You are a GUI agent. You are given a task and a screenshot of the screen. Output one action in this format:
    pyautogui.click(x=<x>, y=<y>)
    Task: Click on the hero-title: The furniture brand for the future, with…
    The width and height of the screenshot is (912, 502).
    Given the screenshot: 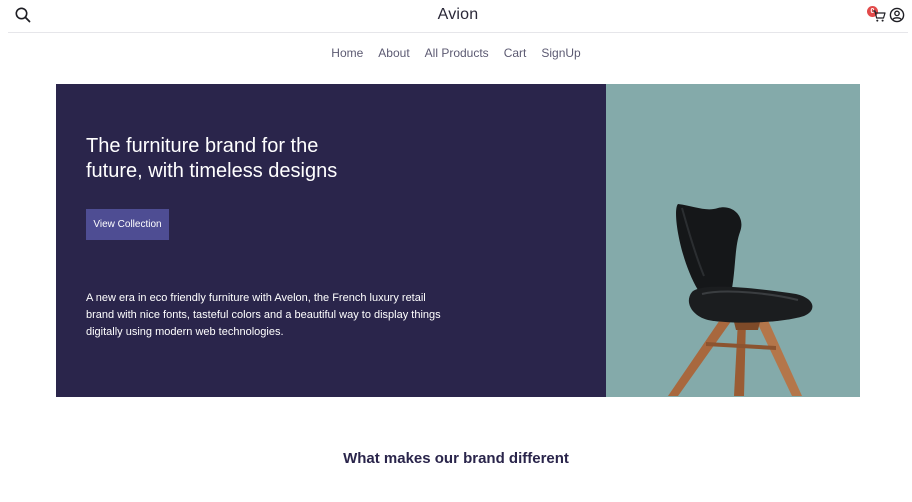 What is the action you would take?
    pyautogui.click(x=212, y=158)
    